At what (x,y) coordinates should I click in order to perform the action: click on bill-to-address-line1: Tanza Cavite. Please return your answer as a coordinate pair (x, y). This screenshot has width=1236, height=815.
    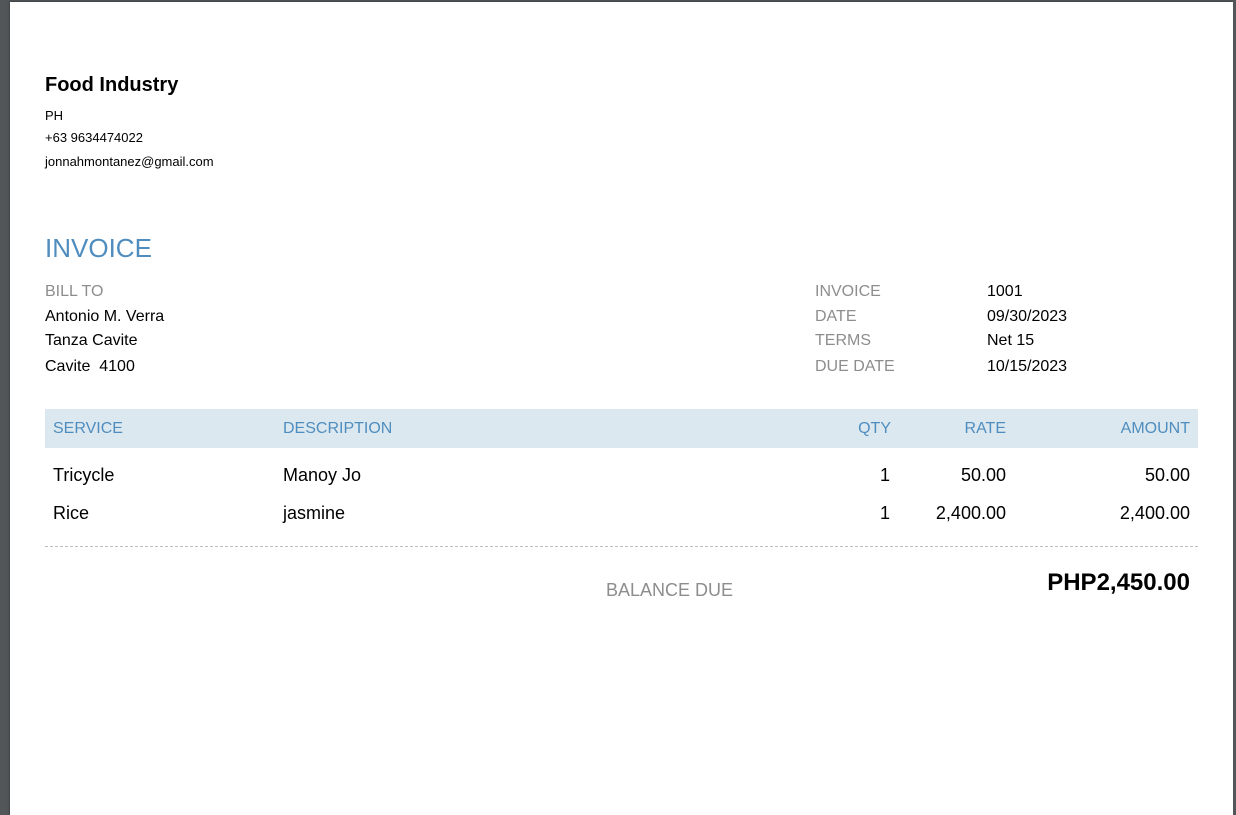
    Looking at the image, I should click on (91, 340).